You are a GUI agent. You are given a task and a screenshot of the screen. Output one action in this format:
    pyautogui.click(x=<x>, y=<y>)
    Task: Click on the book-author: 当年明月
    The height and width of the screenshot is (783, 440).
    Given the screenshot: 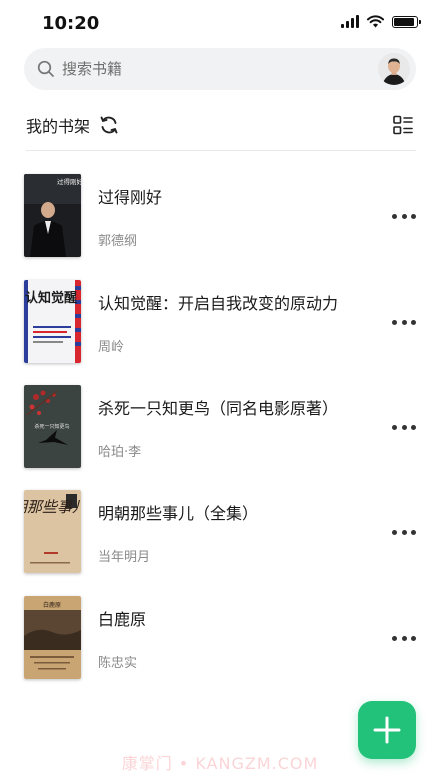 What is the action you would take?
    pyautogui.click(x=124, y=557)
    